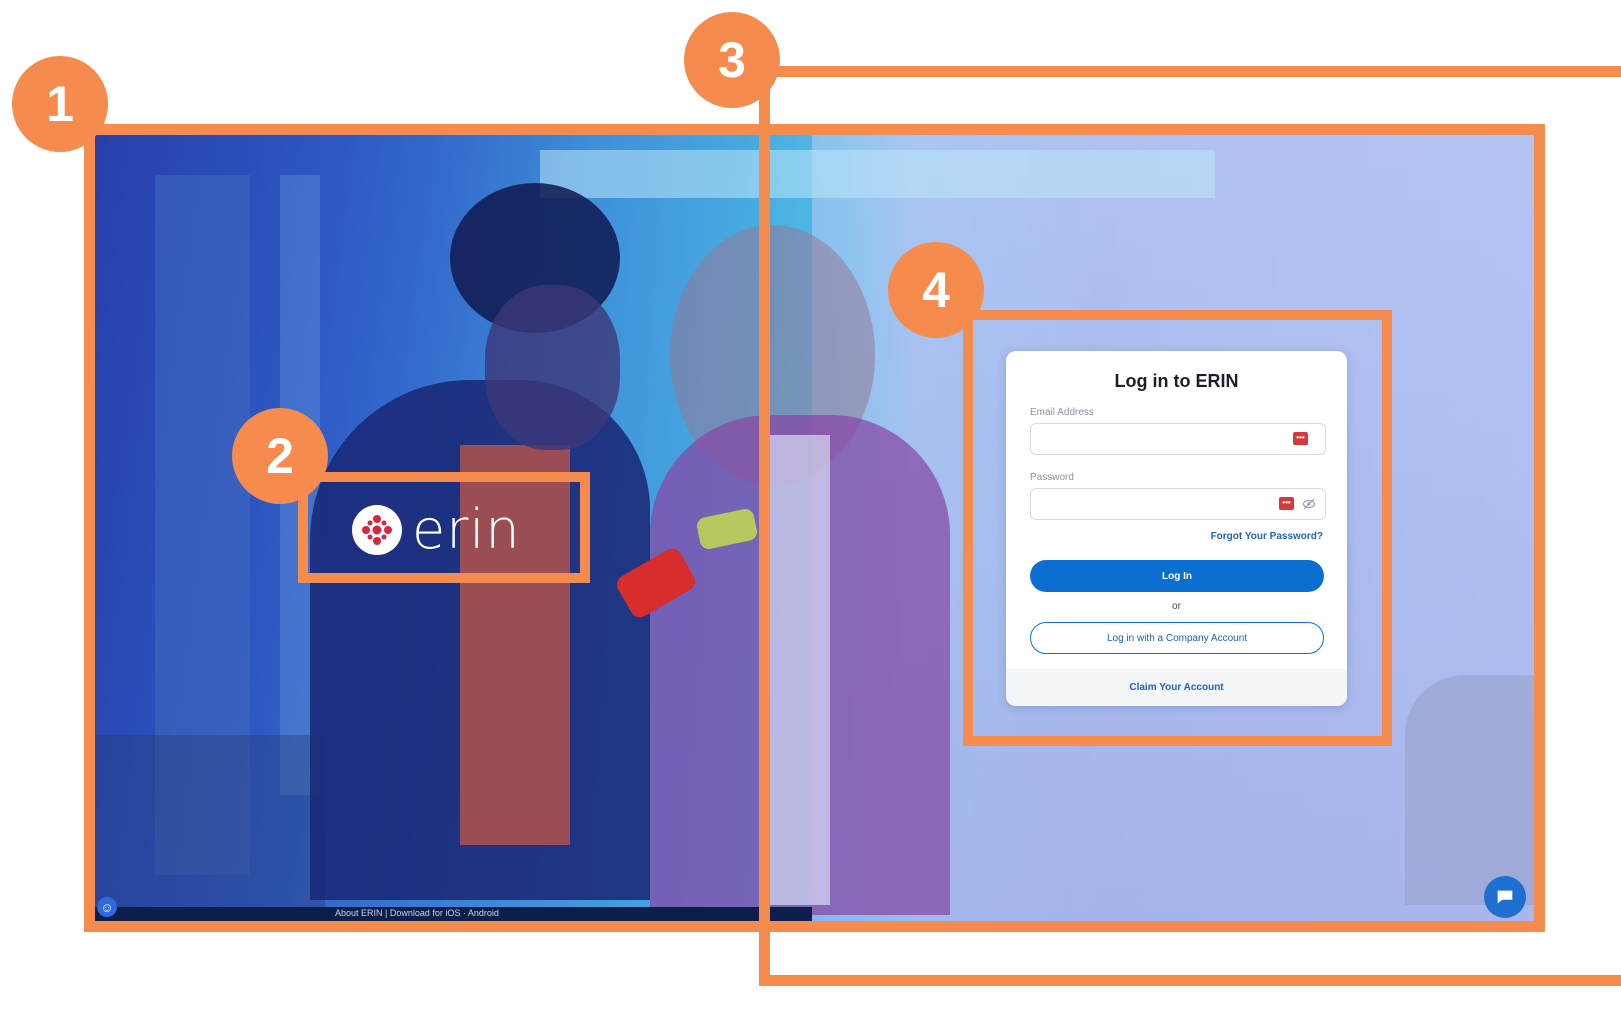  Describe the element at coordinates (732, 60) in the screenshot. I see `annotation-badge-3: 3` at that location.